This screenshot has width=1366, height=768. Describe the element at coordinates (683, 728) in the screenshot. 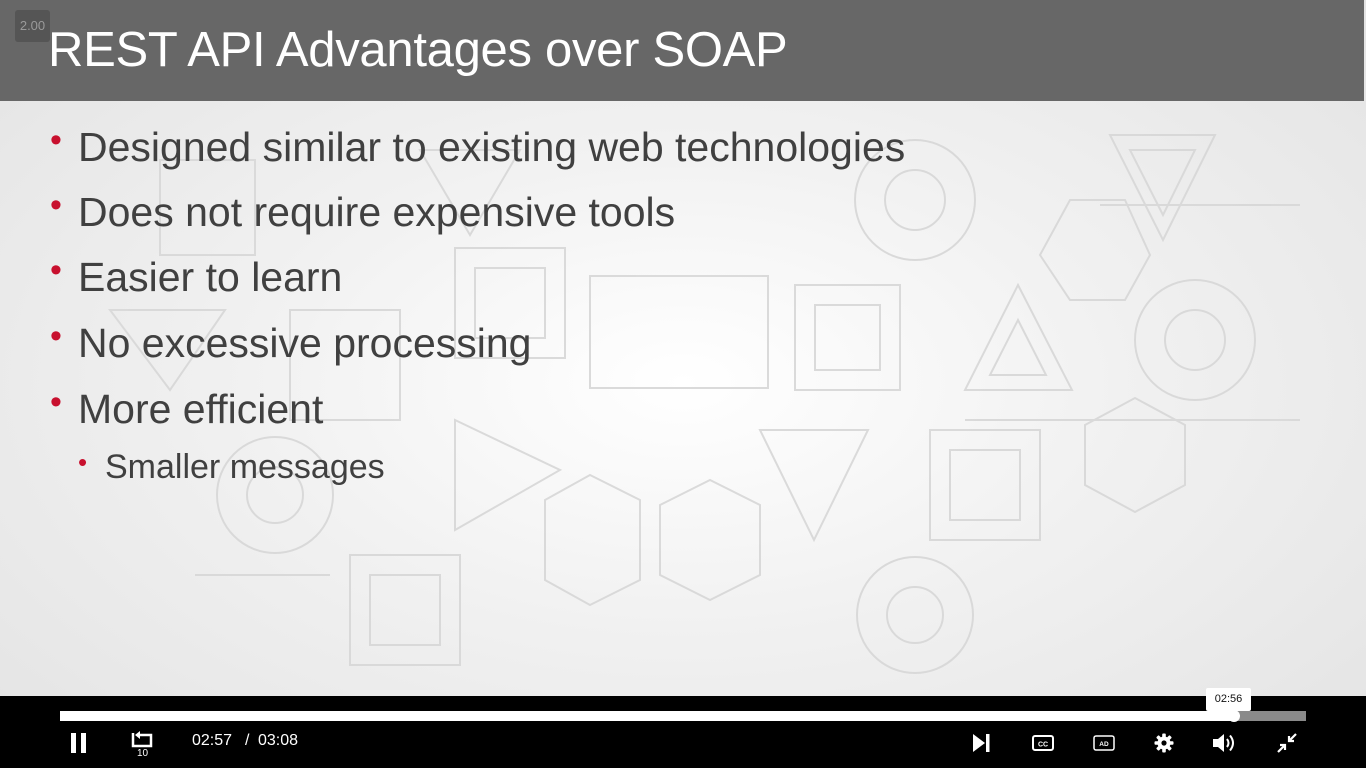

I see `player-controls: 02:56 10 02:57 / 03:08 CC AD` at that location.